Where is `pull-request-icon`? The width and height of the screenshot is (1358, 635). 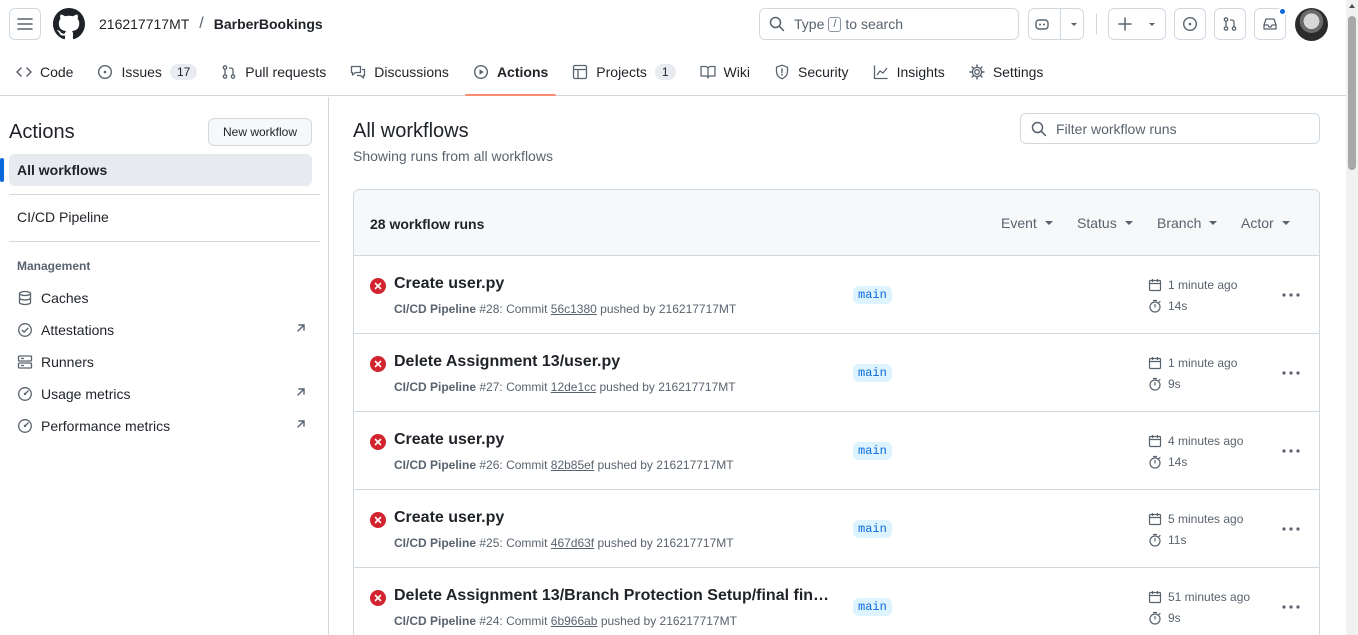 pull-request-icon is located at coordinates (1230, 24).